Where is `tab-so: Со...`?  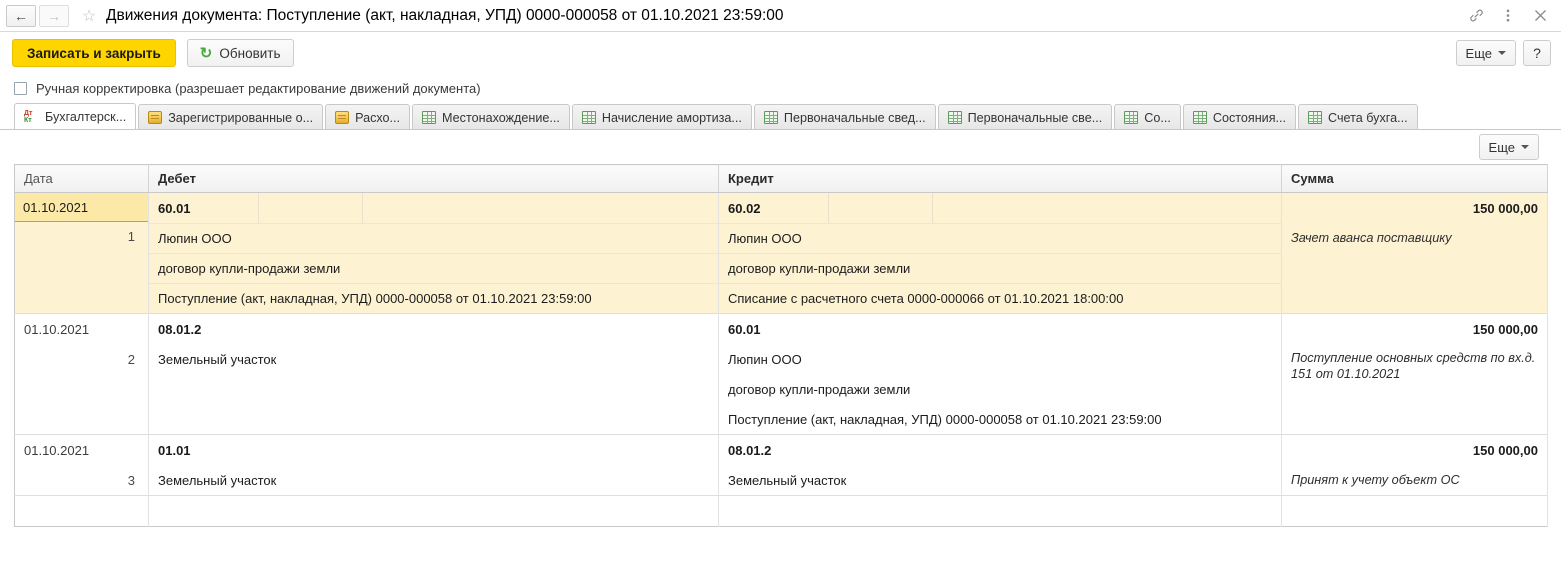
tab-so: Со... is located at coordinates (1147, 116).